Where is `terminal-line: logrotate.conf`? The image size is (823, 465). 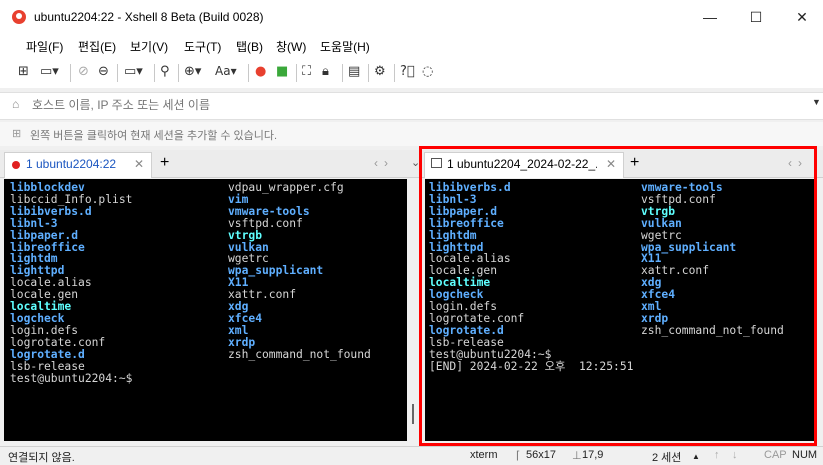 terminal-line: logrotate.conf is located at coordinates (58, 342).